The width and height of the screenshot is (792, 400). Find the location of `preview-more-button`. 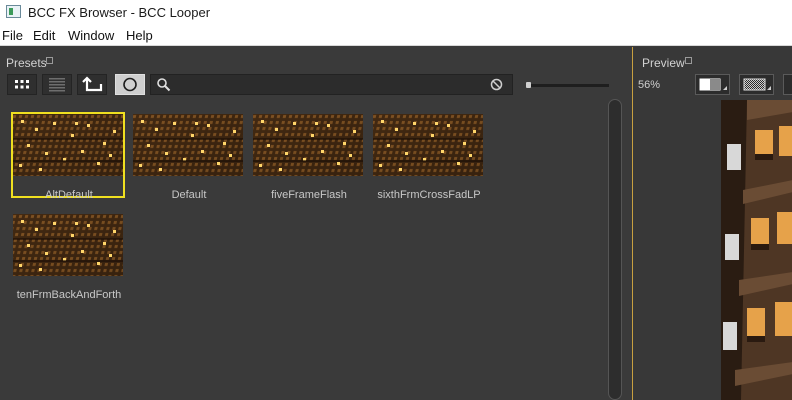

preview-more-button is located at coordinates (787, 84).